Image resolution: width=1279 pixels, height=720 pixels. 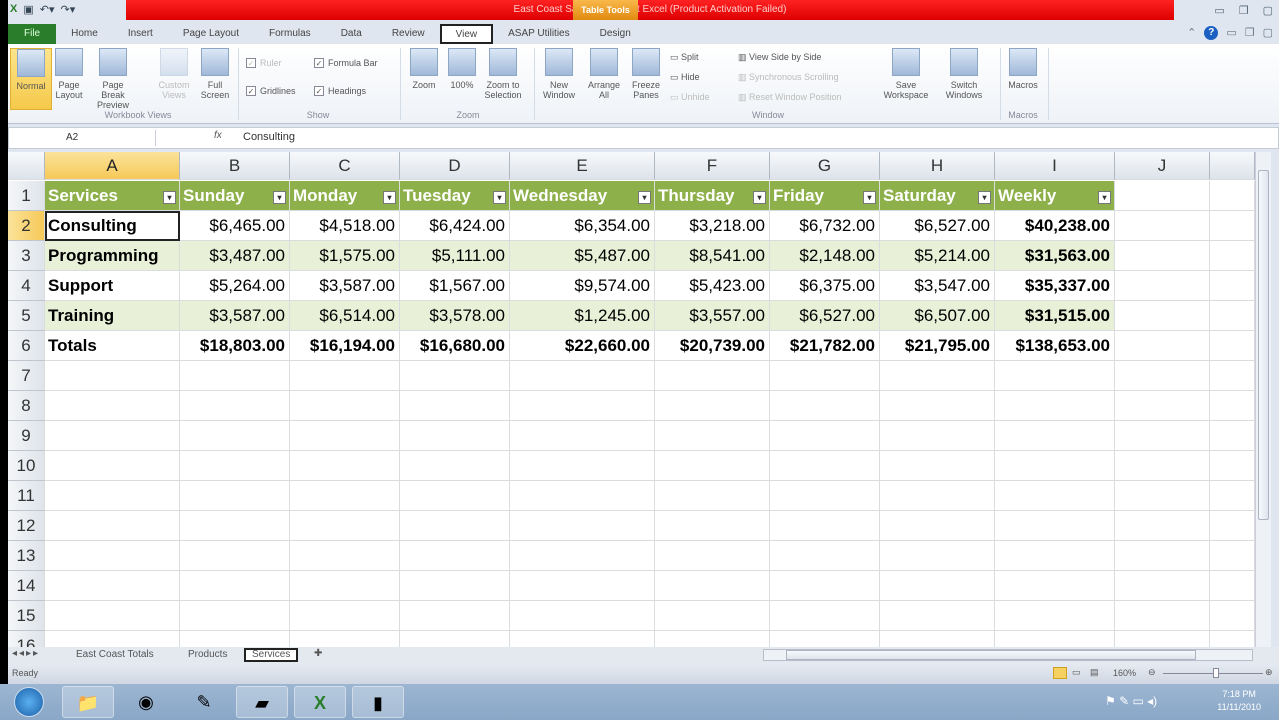 I want to click on table-cell: $6,514.00, so click(x=345, y=316).